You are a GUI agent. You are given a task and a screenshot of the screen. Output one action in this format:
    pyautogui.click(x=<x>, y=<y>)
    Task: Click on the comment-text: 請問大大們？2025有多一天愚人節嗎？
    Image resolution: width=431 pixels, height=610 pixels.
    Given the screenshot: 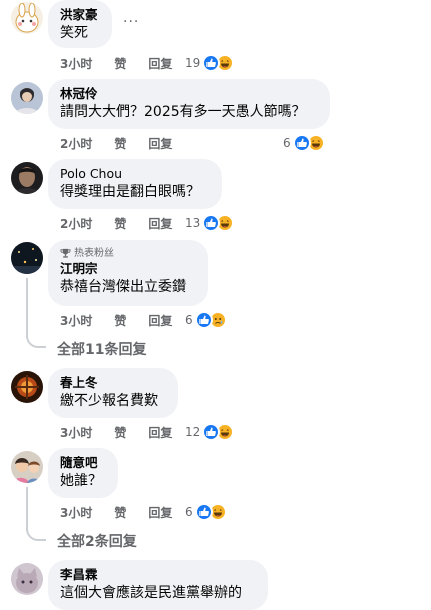 What is the action you would take?
    pyautogui.click(x=183, y=112)
    